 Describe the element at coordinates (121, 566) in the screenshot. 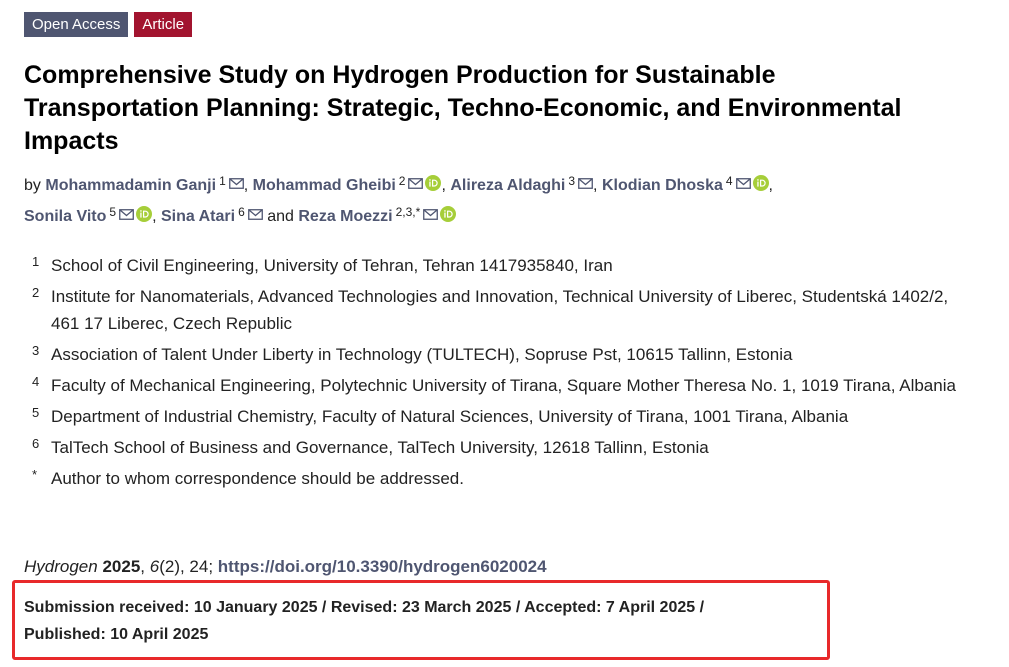

I see `citation-year: 2025` at that location.